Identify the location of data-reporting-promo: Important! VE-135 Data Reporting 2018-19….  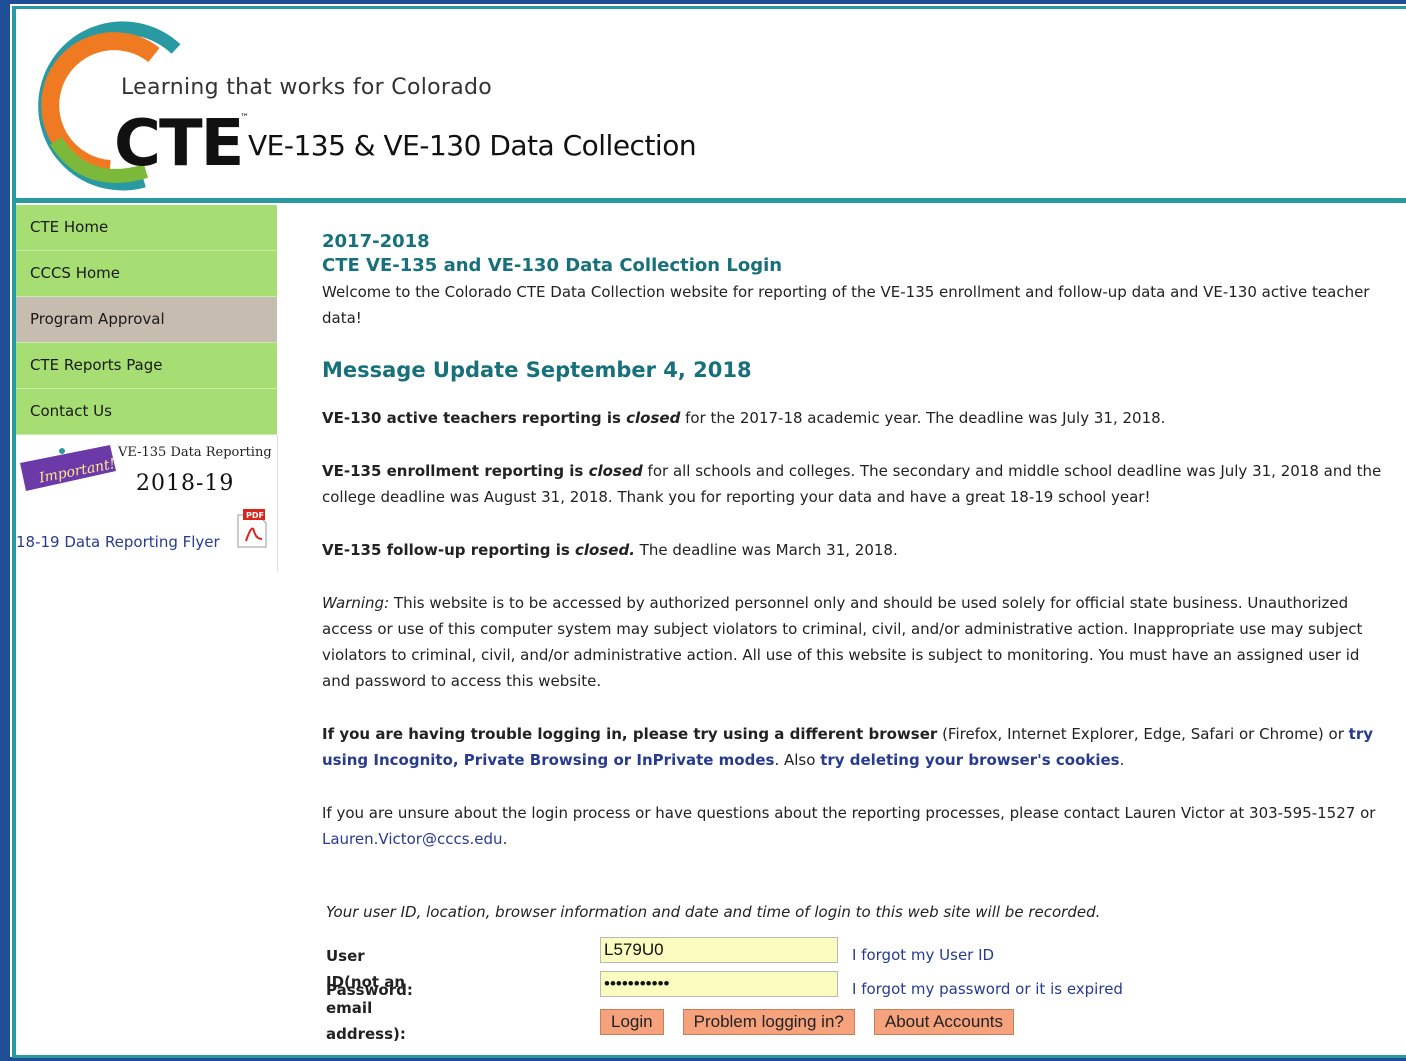
(147, 503).